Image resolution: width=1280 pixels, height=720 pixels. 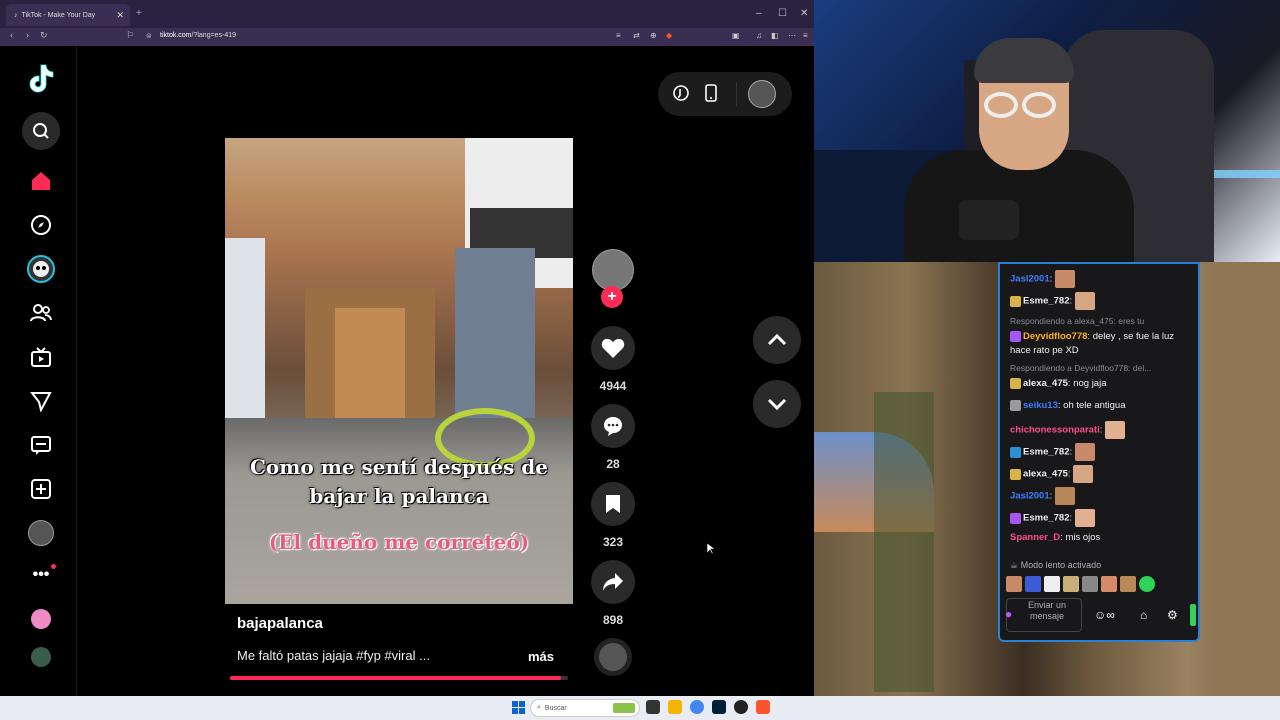 What do you see at coordinates (58, 15) in the screenshot?
I see `tab-title: TikTok - Make Your Day` at bounding box center [58, 15].